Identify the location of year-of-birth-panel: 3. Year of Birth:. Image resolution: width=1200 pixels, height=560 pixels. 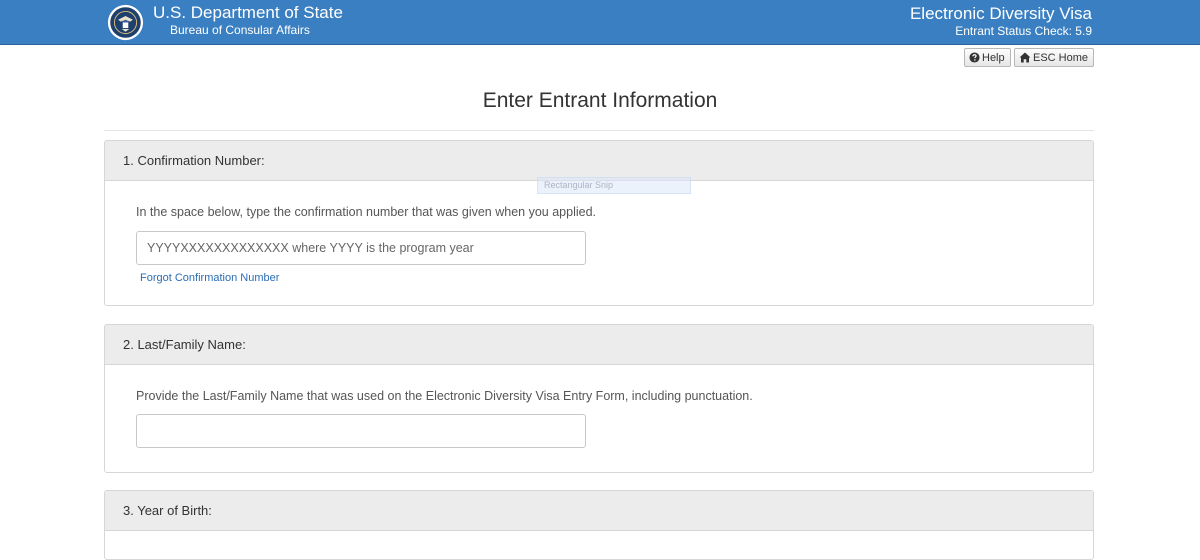
(599, 525).